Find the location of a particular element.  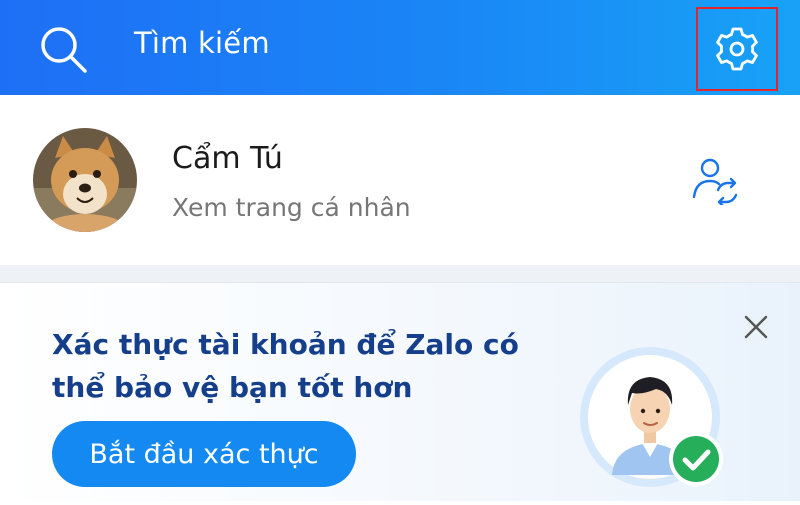

view-profile-link: Xem trang cá nhân is located at coordinates (291, 207).